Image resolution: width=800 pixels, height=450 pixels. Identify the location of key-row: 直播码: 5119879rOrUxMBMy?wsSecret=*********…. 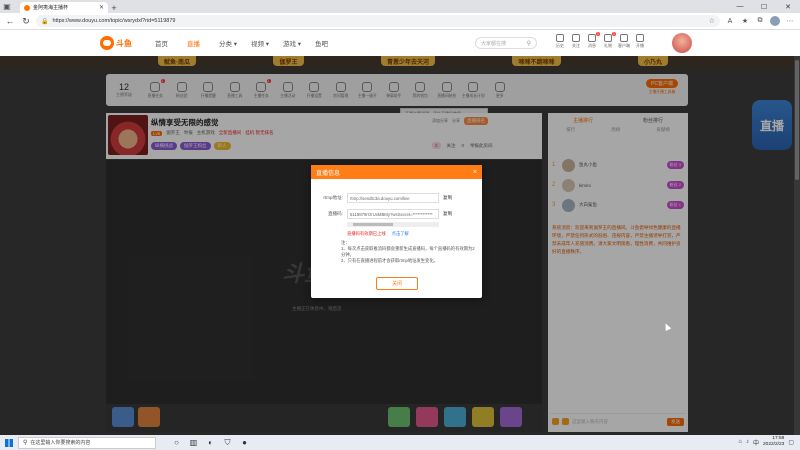
(383, 214).